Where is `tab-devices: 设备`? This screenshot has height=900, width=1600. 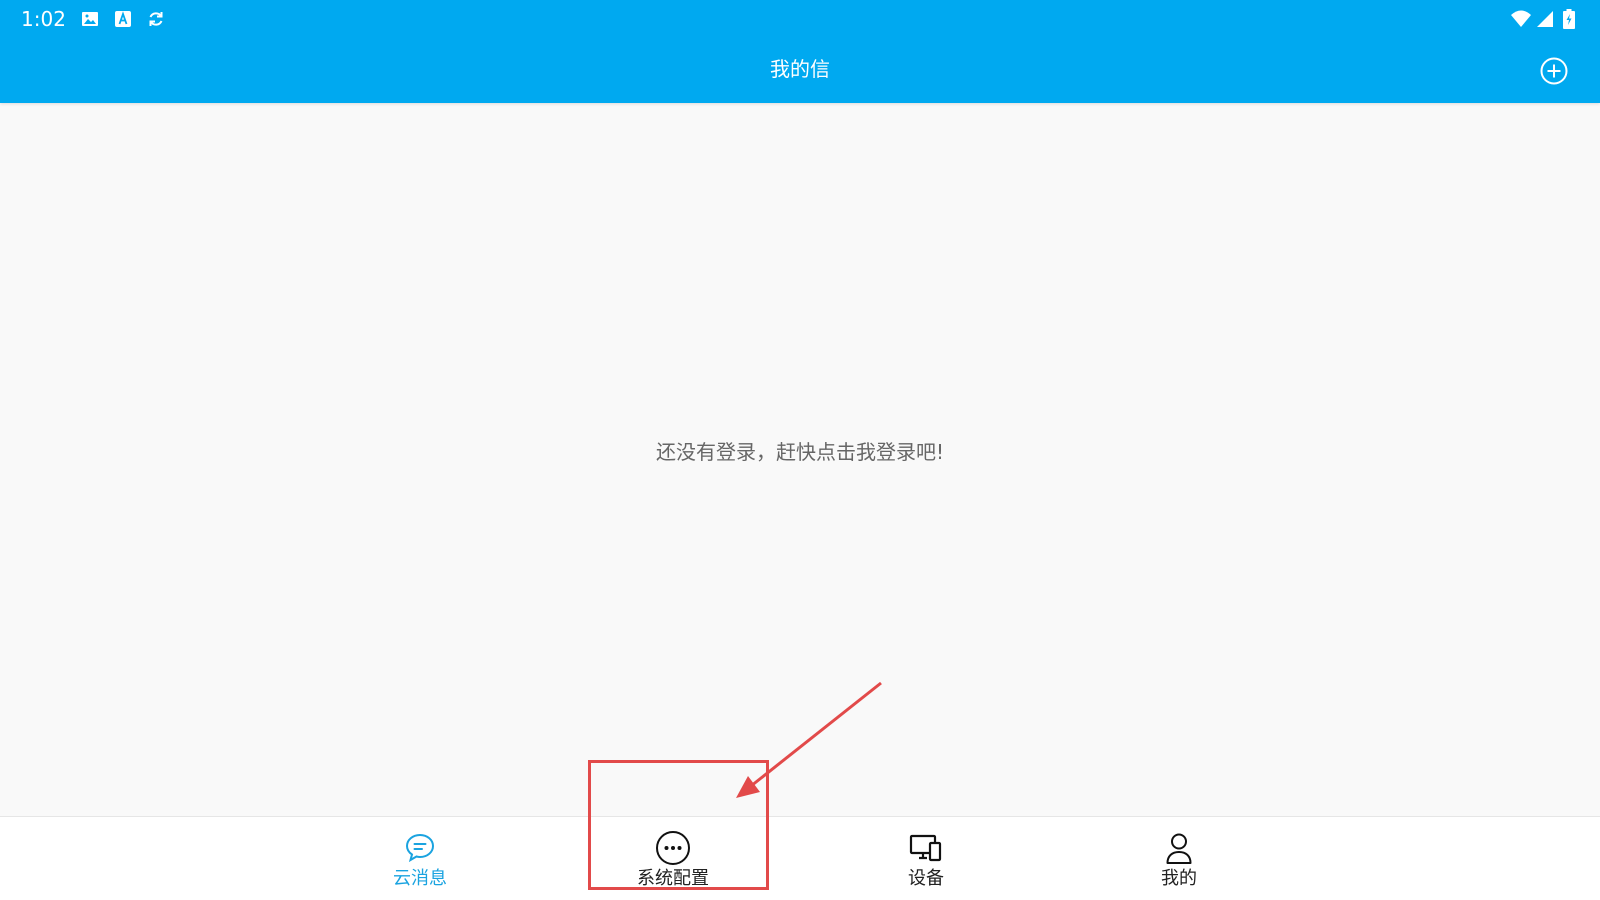 tab-devices: 设备 is located at coordinates (926, 858).